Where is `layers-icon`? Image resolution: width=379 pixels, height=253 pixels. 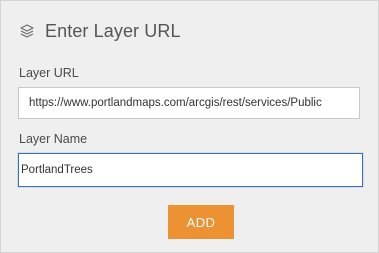
layers-icon is located at coordinates (27, 31).